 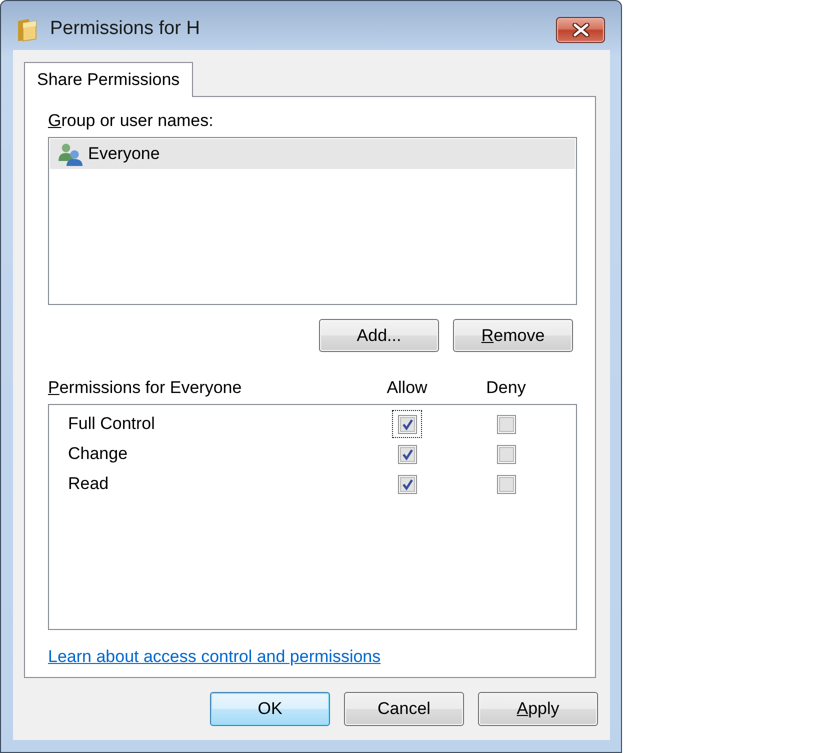 I want to click on tab: Share Permissions, so click(x=108, y=79).